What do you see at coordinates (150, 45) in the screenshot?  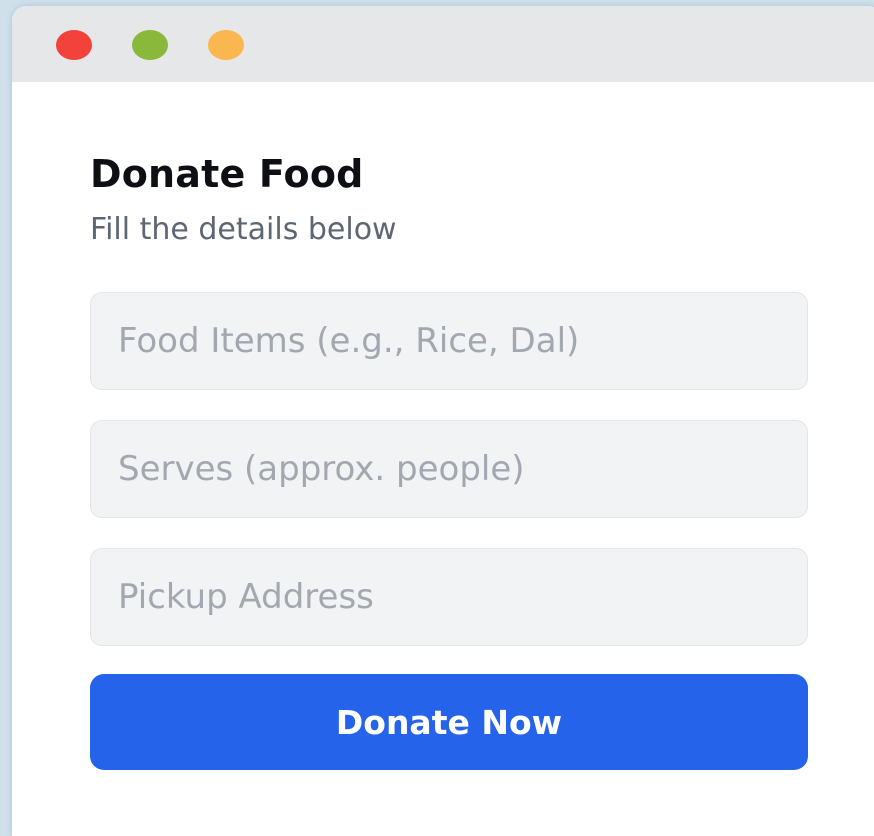 I see `minimize-window-button` at bounding box center [150, 45].